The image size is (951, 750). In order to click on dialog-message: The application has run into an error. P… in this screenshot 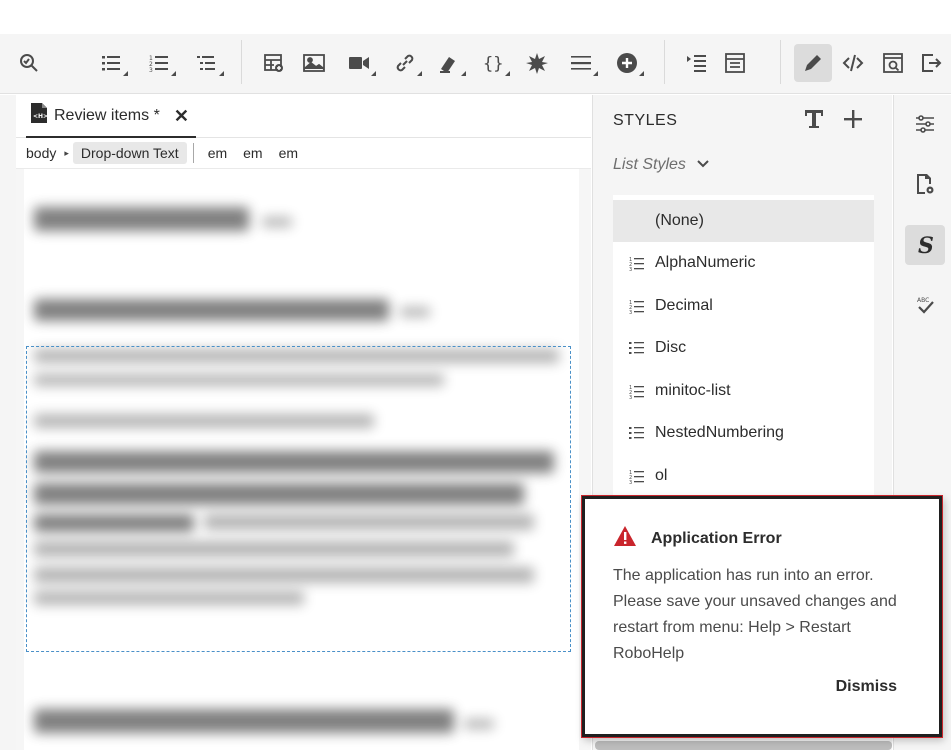, I will do `click(755, 614)`.